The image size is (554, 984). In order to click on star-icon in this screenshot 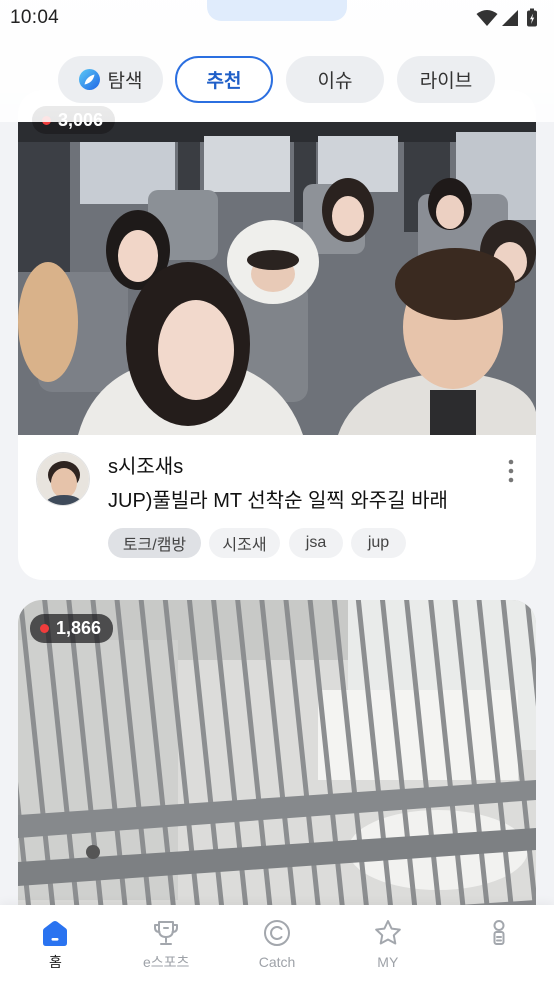, I will do `click(388, 933)`.